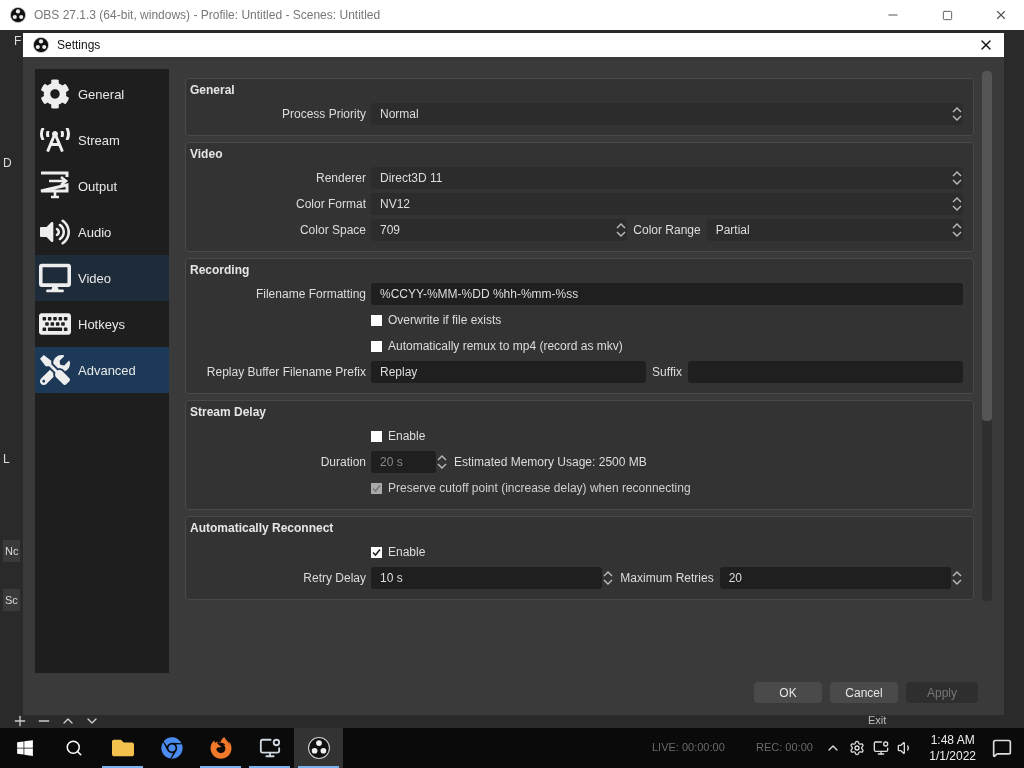 Image resolution: width=1024 pixels, height=768 pixels. I want to click on dialog-button: OK, so click(788, 692).